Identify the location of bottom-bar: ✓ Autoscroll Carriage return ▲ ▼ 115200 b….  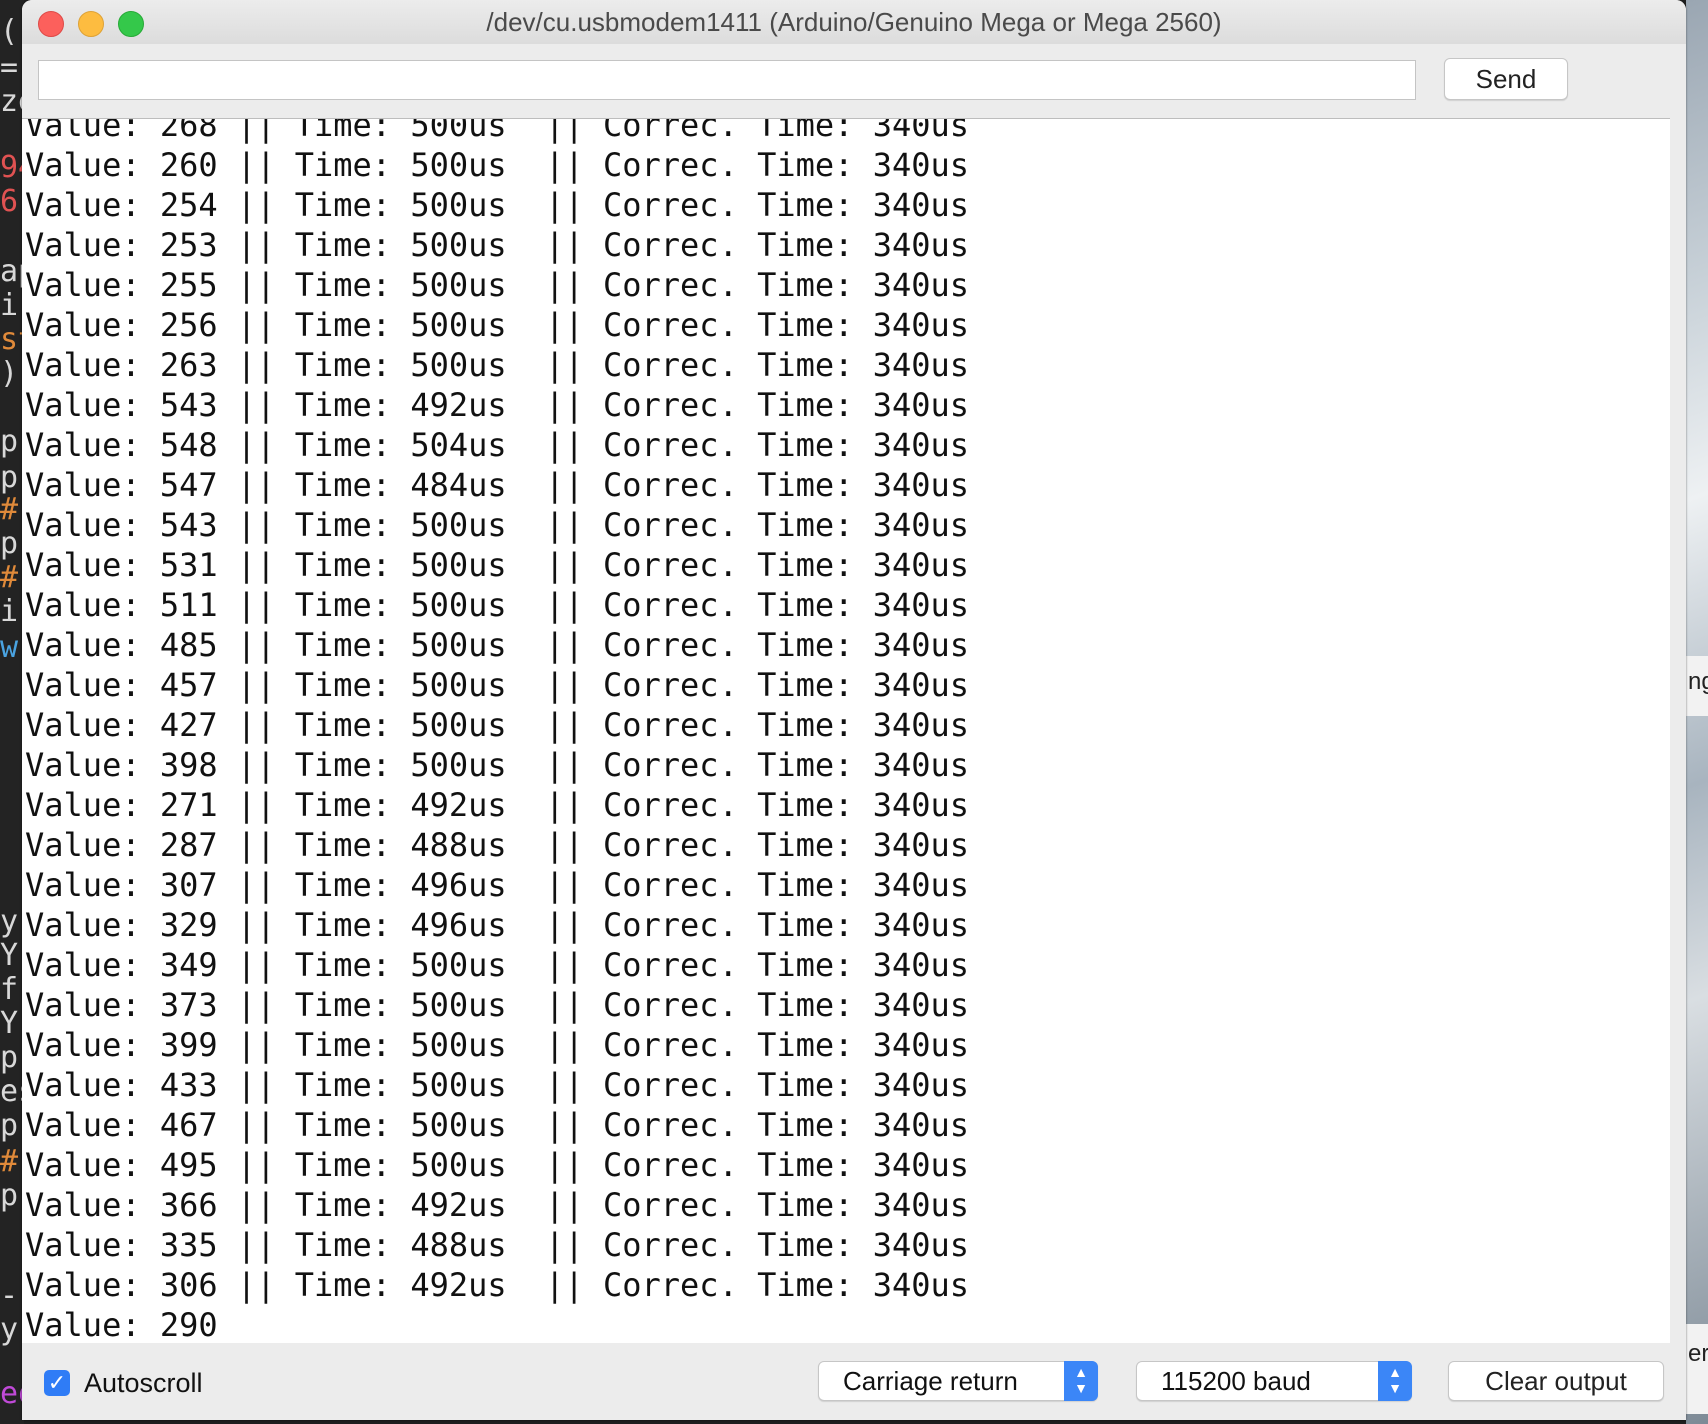
(854, 1381).